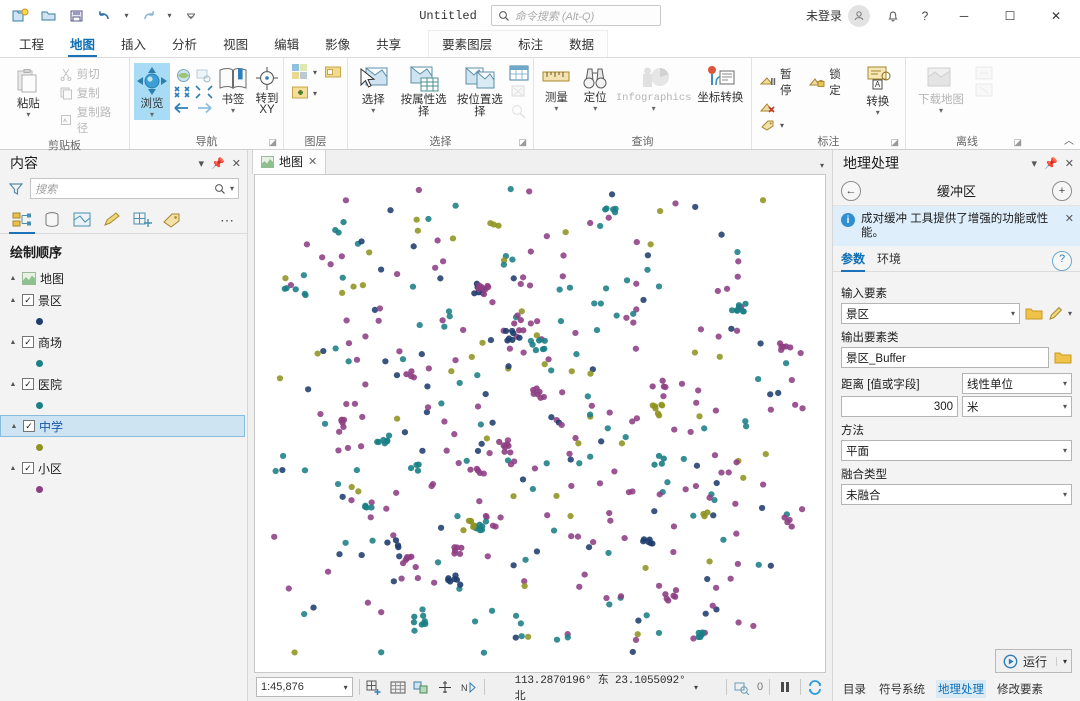 The height and width of the screenshot is (701, 1080). What do you see at coordinates (815, 687) in the screenshot?
I see `refresh-icon` at bounding box center [815, 687].